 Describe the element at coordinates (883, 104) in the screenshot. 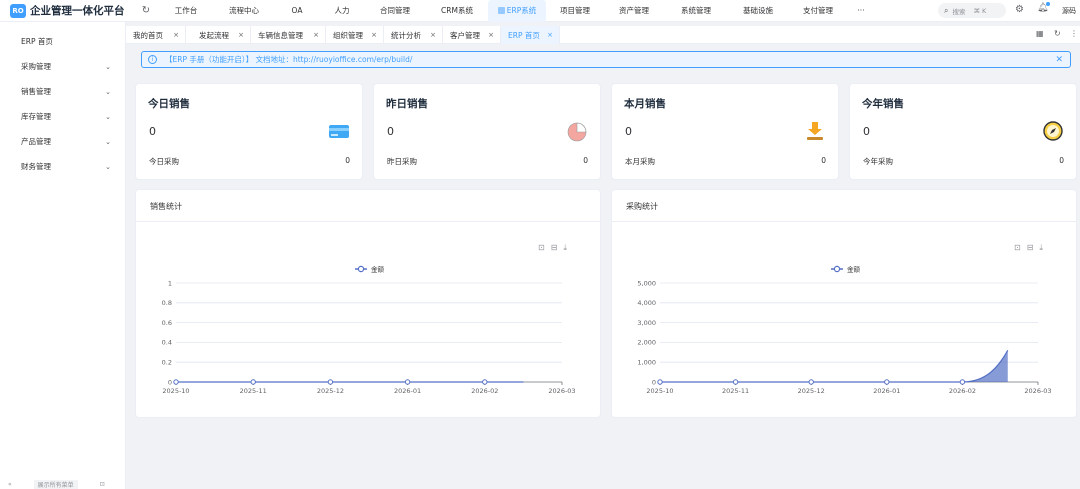

I see `card-title: 今年销售` at that location.